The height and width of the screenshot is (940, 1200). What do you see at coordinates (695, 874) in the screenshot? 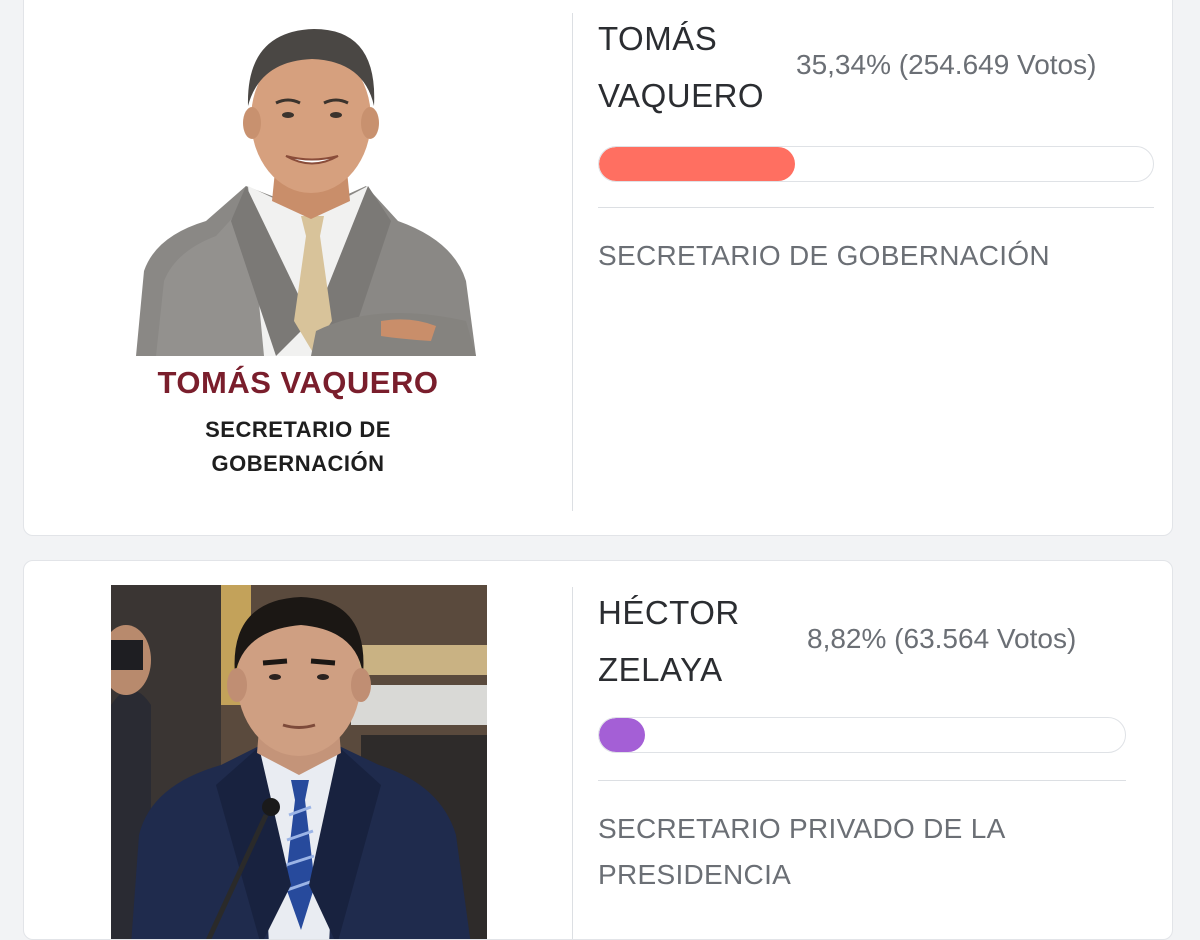
I see `candidate-role-line: PRESIDENCIA` at bounding box center [695, 874].